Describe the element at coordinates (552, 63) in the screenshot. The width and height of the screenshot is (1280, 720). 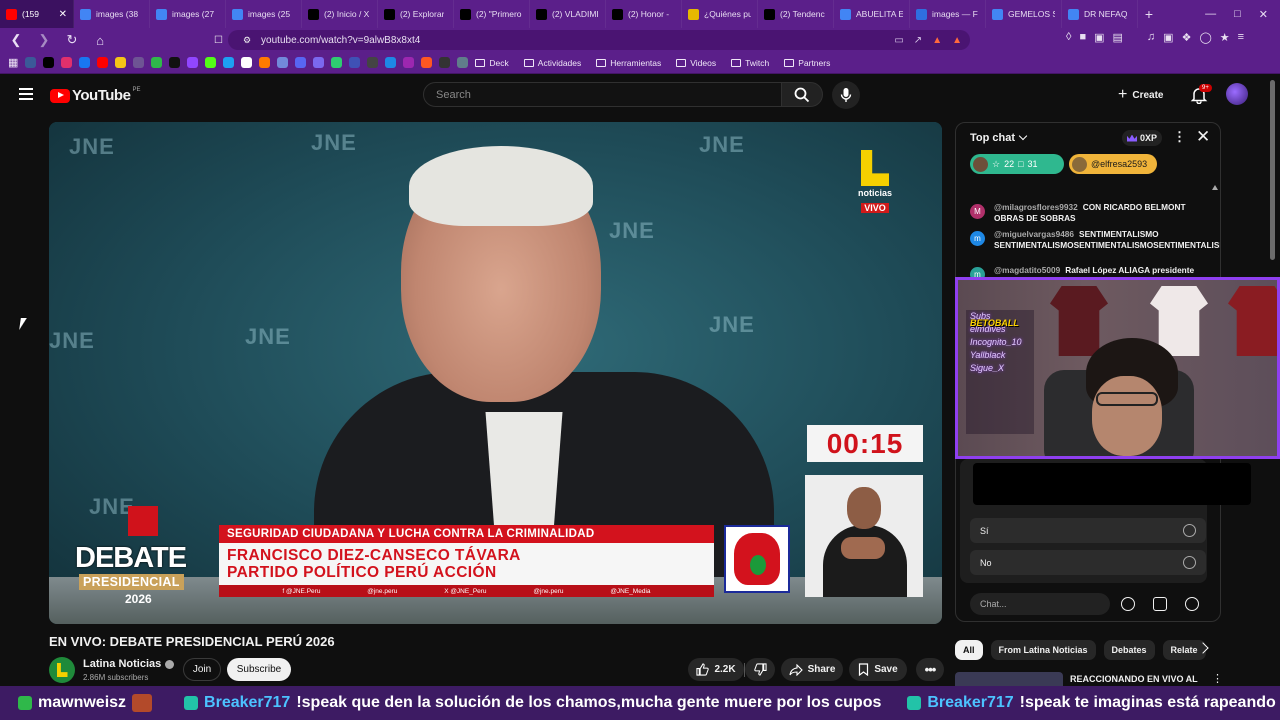
I see `bookmark-folder: Actividades` at that location.